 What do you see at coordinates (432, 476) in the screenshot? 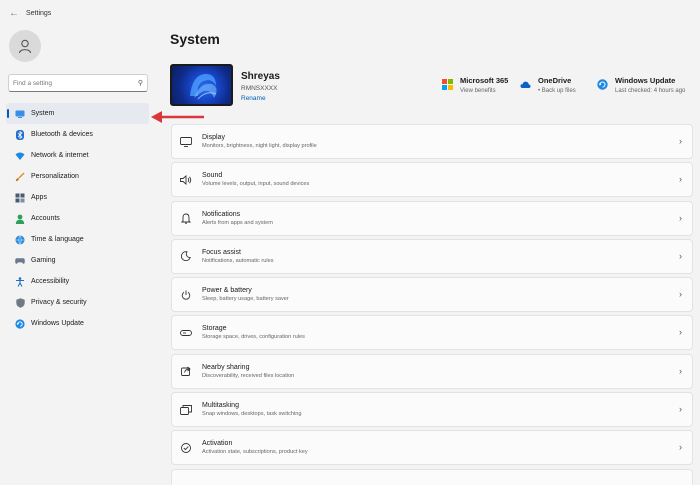
I see `settings-item-next` at bounding box center [432, 476].